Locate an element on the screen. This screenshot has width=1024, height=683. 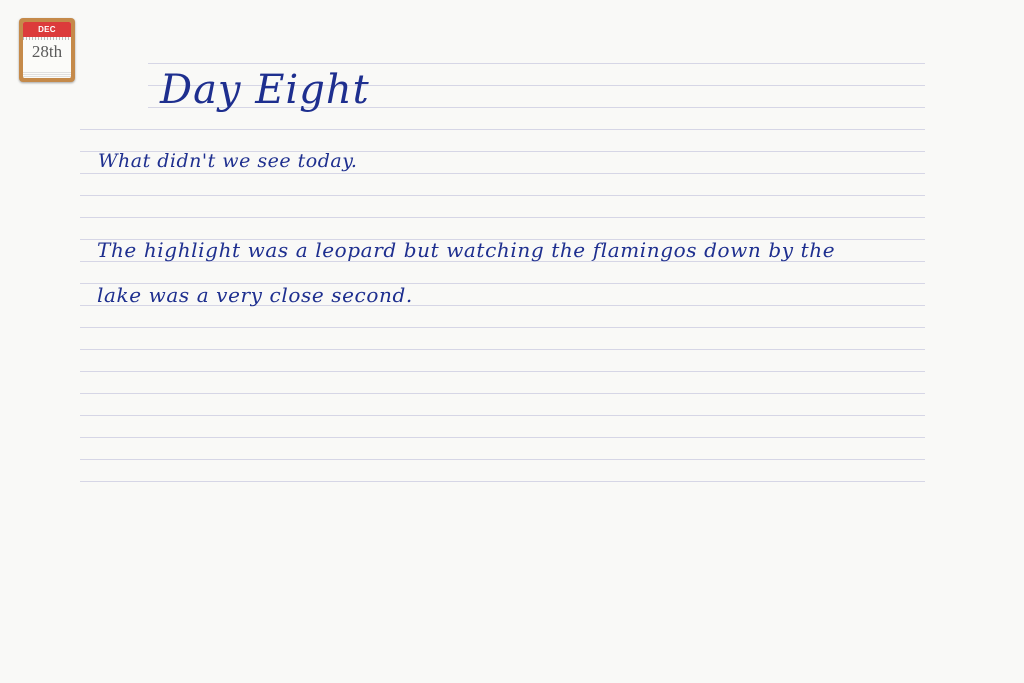
calendar-binding is located at coordinates (47, 38).